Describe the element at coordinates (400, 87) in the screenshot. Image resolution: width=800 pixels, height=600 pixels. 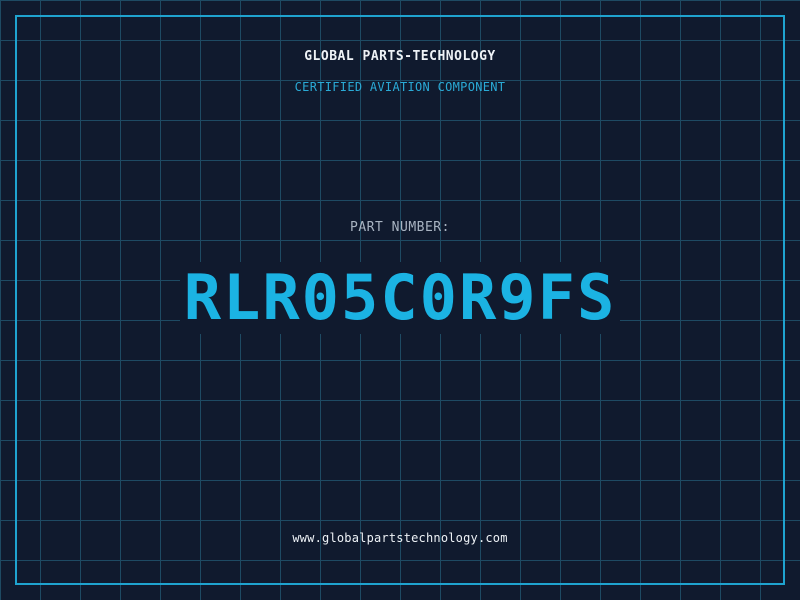
I see `certification-subtitle: CERTIFIED AVIATION COMPONENT` at that location.